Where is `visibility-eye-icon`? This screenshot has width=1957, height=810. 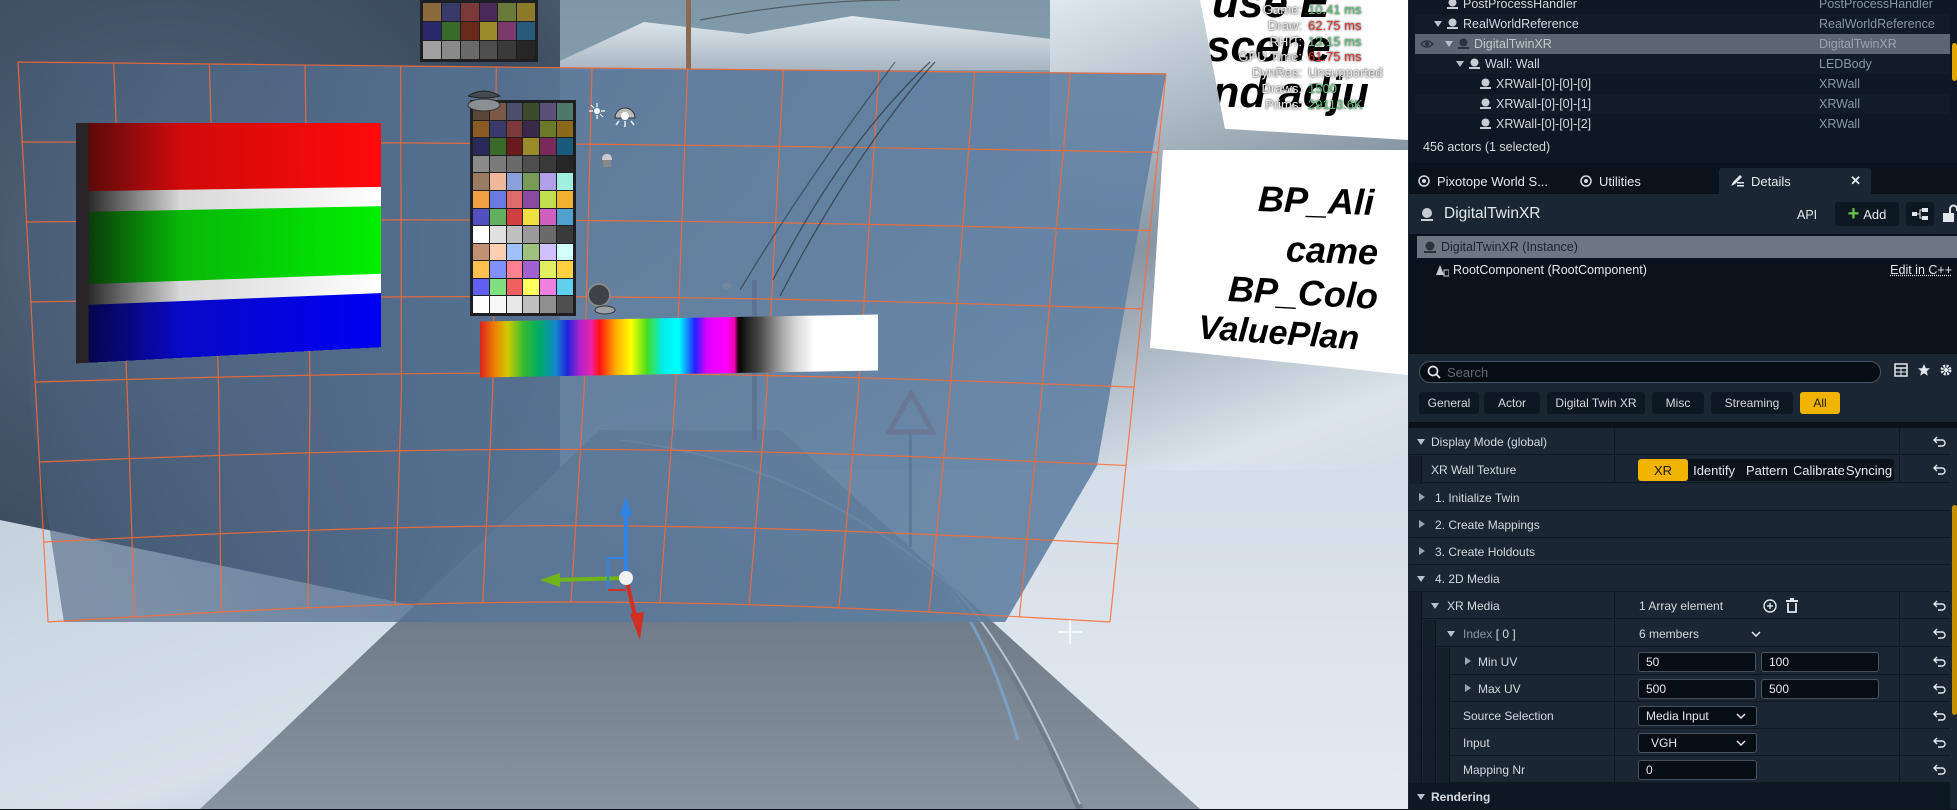 visibility-eye-icon is located at coordinates (1427, 44).